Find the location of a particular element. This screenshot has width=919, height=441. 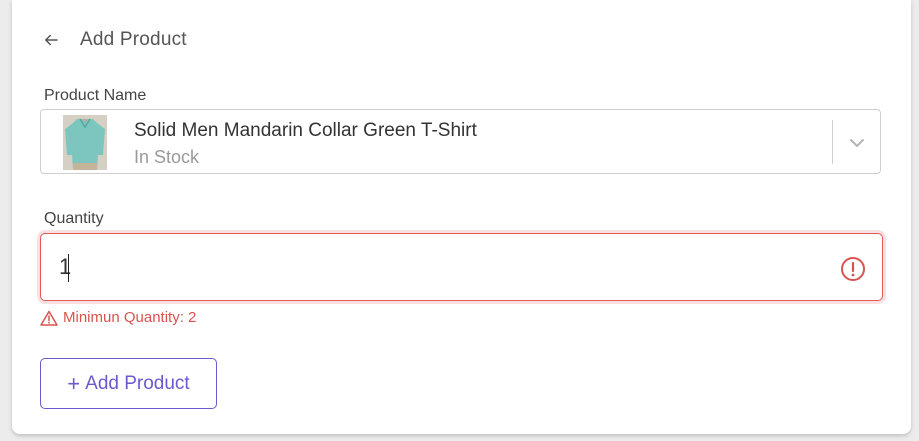

page-title: Add Product is located at coordinates (133, 39).